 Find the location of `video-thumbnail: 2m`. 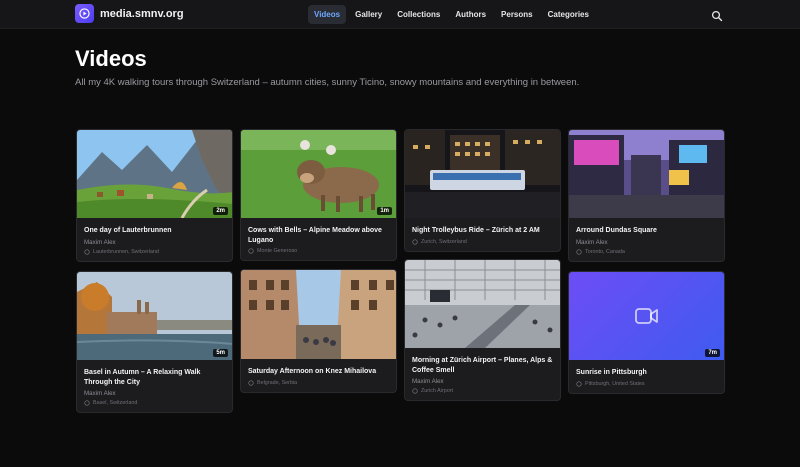

video-thumbnail: 2m is located at coordinates (154, 174).